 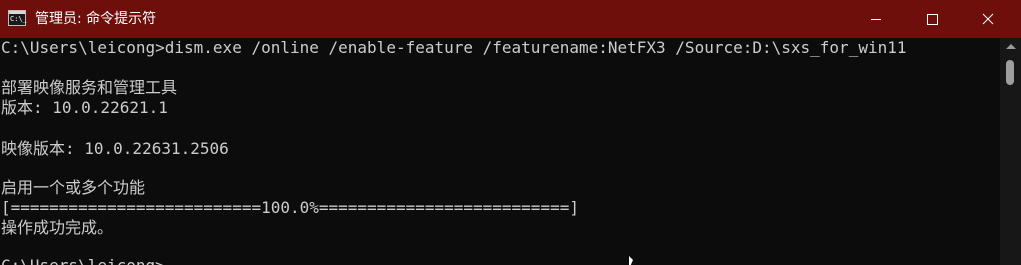 I want to click on close-icon, so click(x=988, y=19).